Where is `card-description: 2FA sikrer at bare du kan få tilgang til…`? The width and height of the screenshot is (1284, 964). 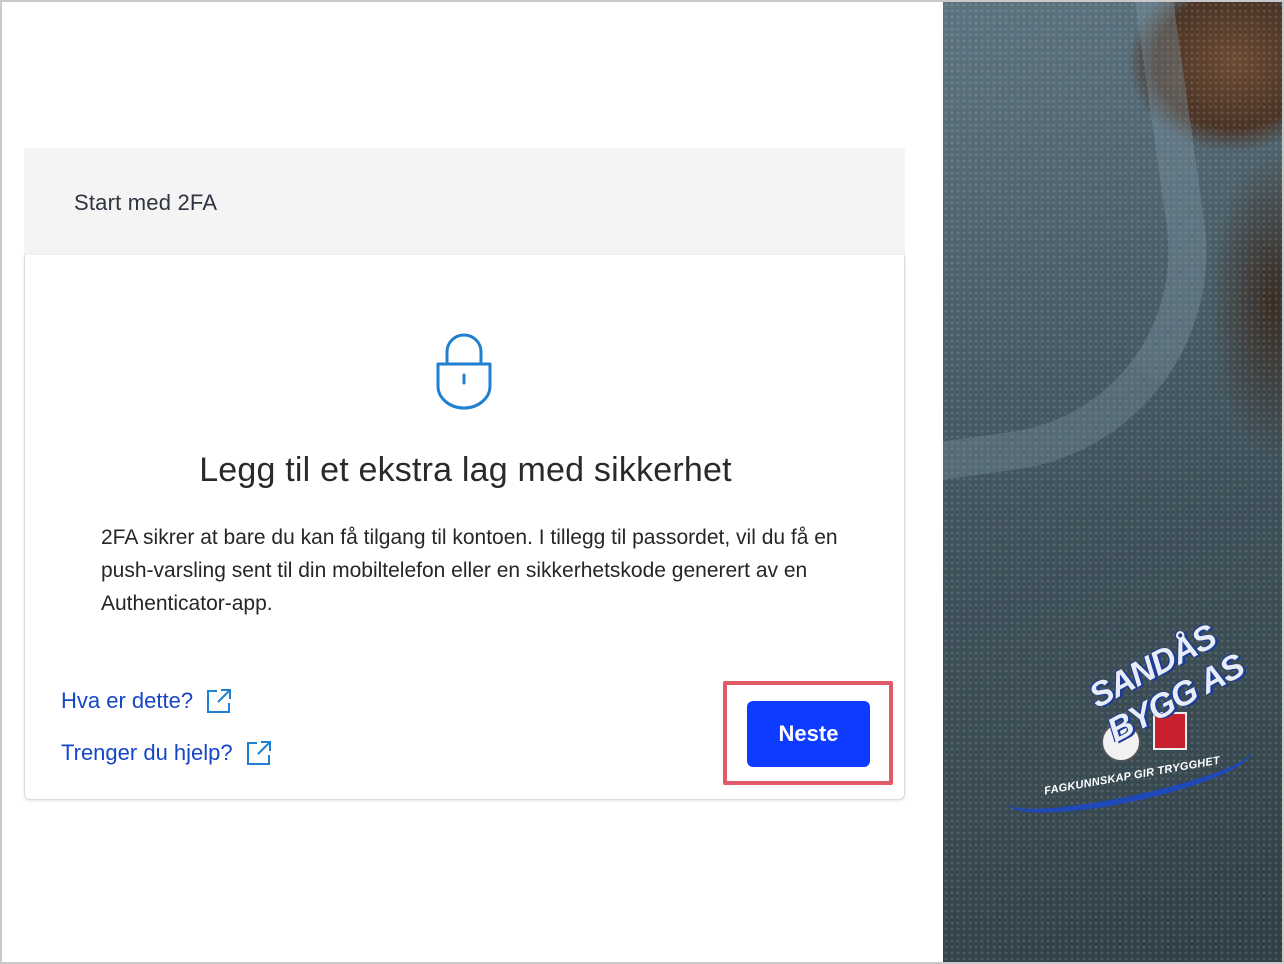 card-description: 2FA sikrer at bare du kan få tilgang til… is located at coordinates (469, 570).